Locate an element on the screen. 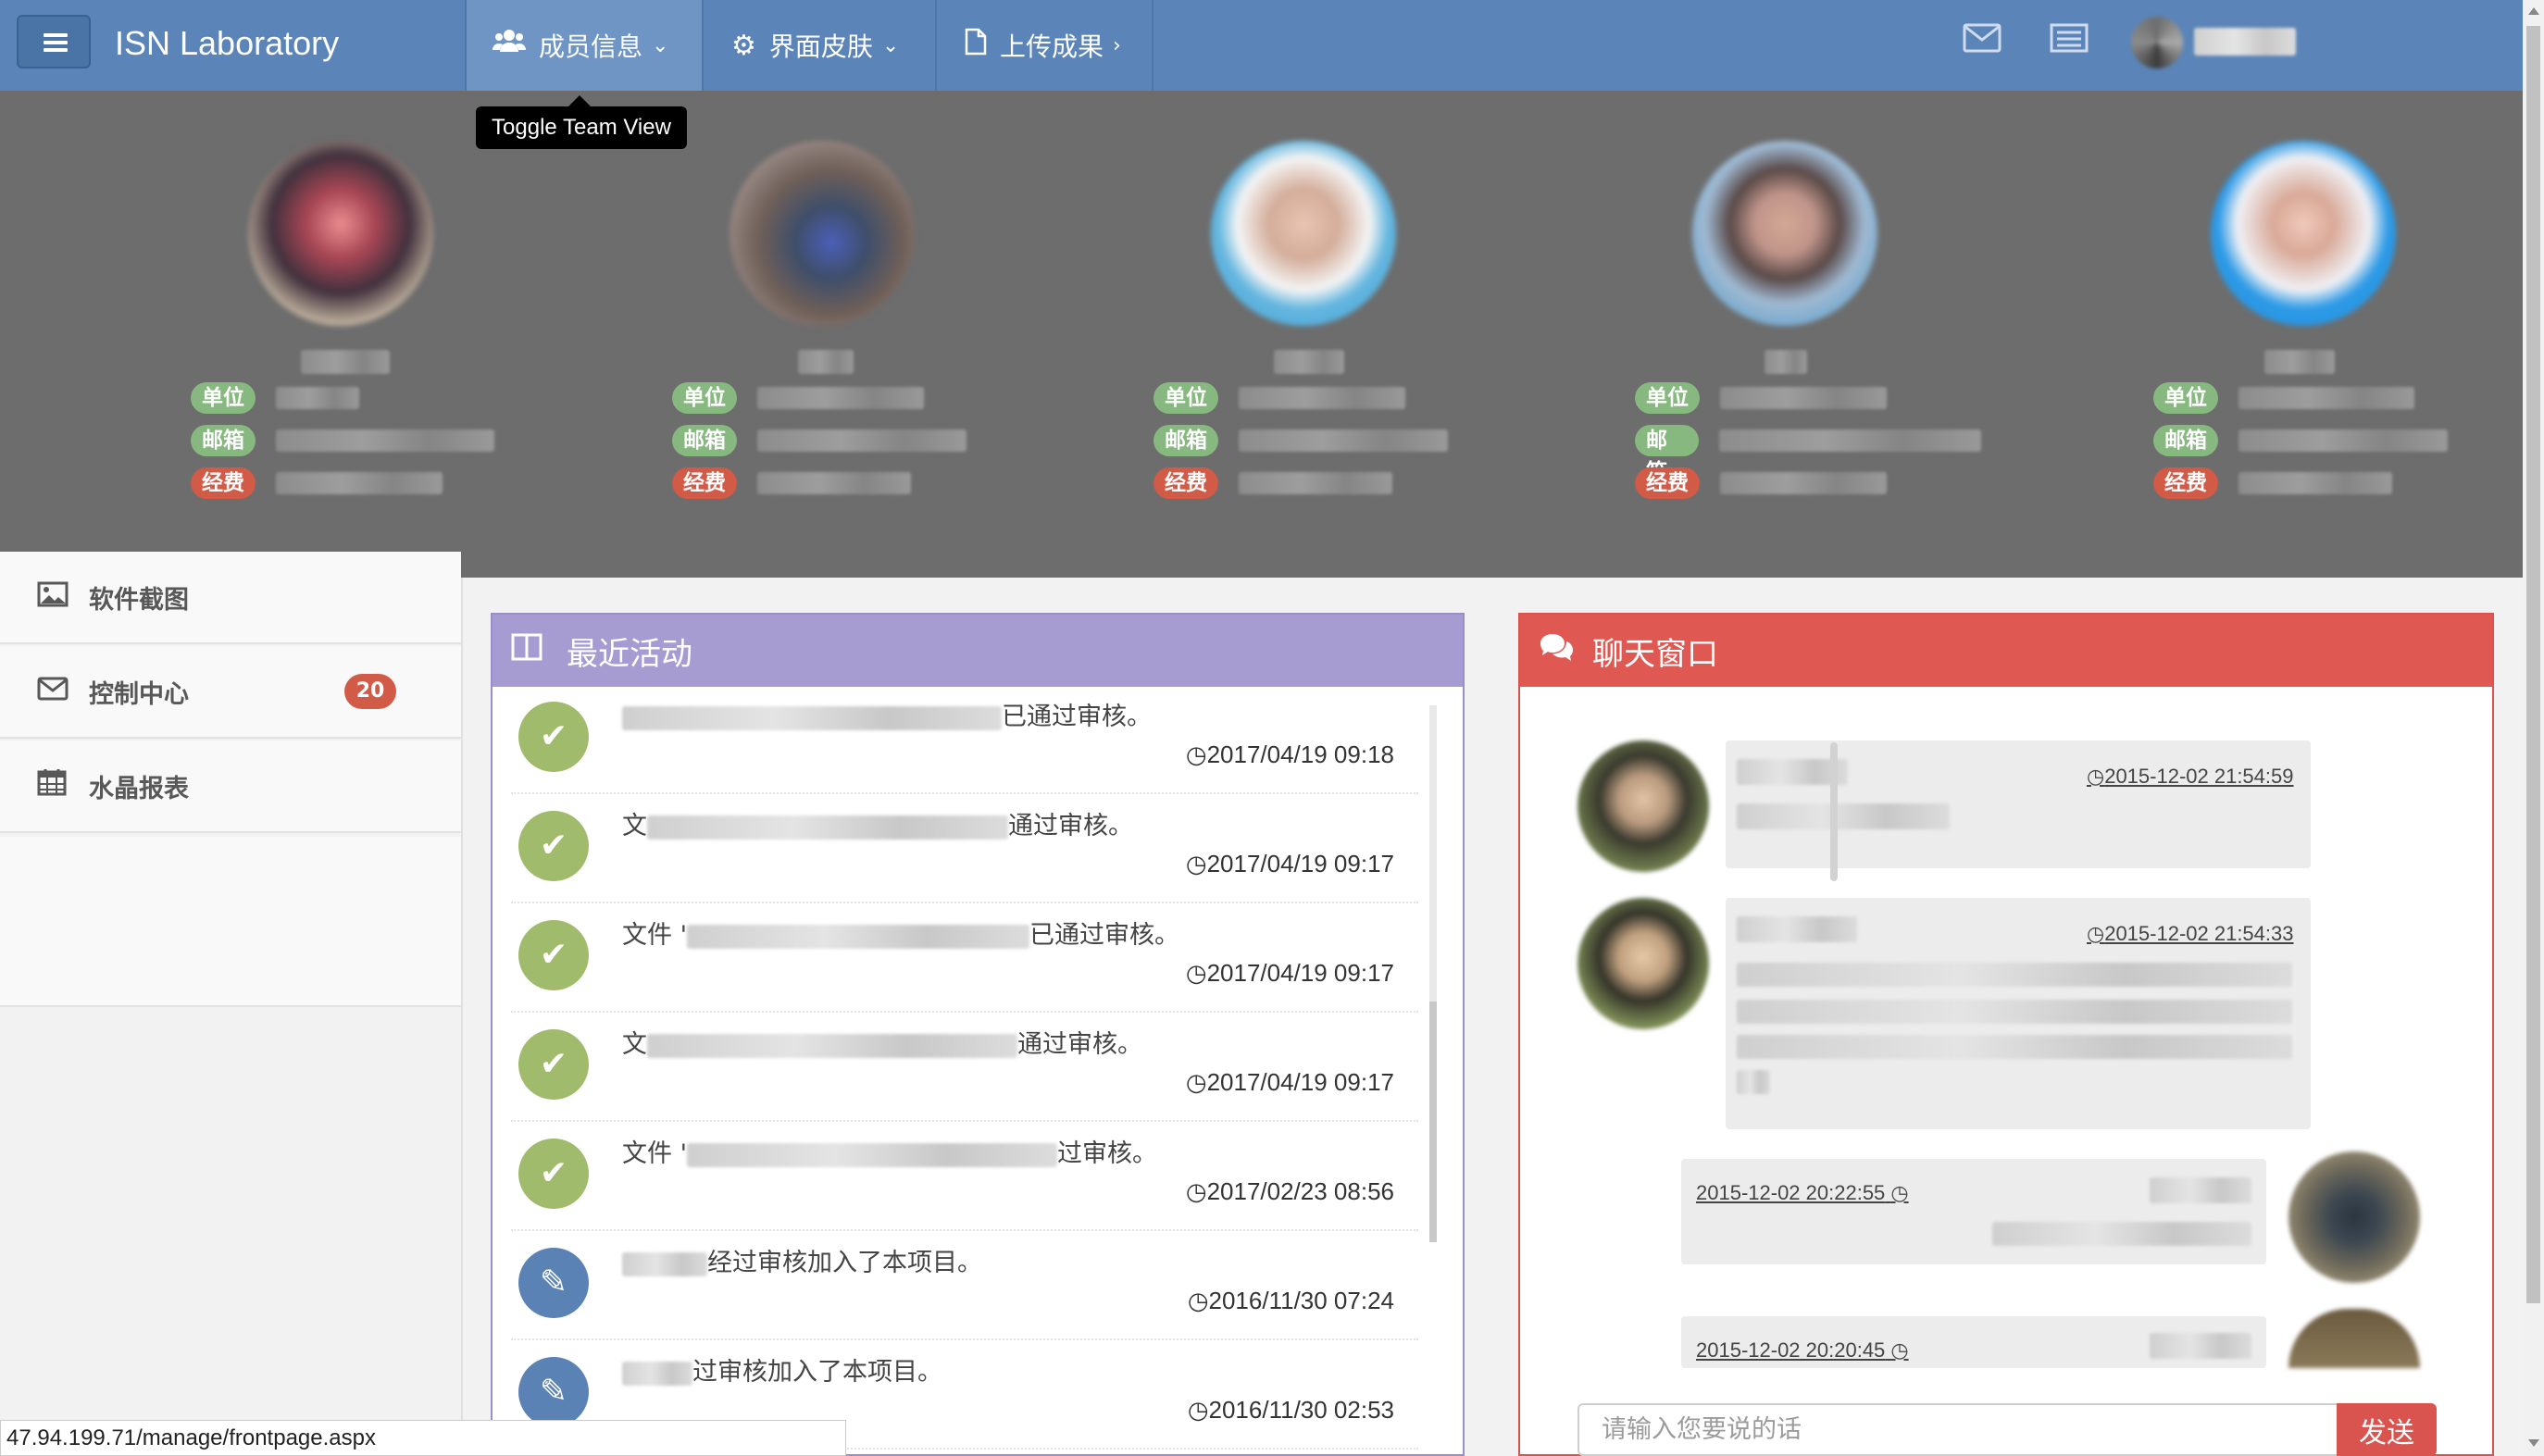  activity-scrollbar is located at coordinates (1433, 973).